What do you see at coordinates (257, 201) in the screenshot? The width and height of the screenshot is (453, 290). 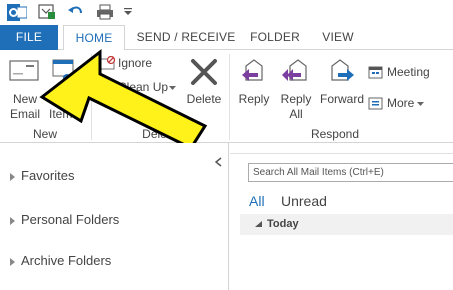 I see `filter-all: All` at bounding box center [257, 201].